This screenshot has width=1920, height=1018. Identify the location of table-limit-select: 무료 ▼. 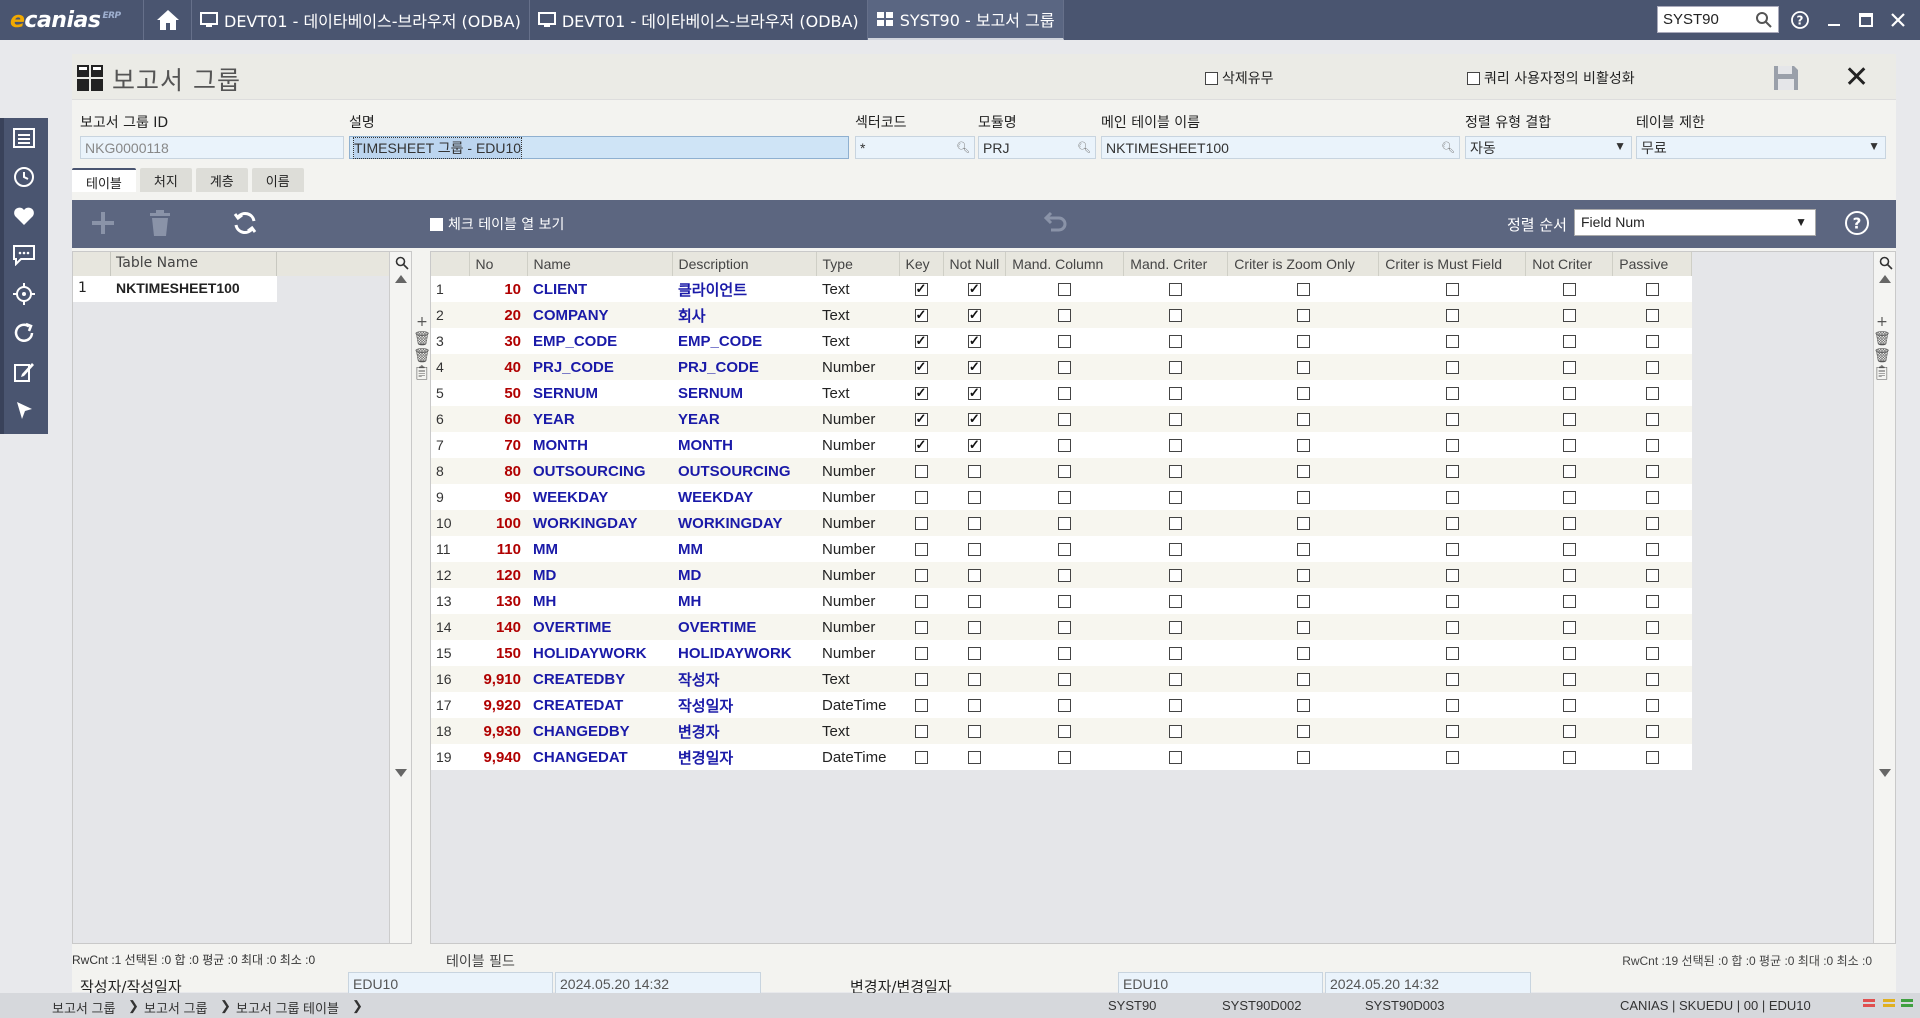
(1761, 147).